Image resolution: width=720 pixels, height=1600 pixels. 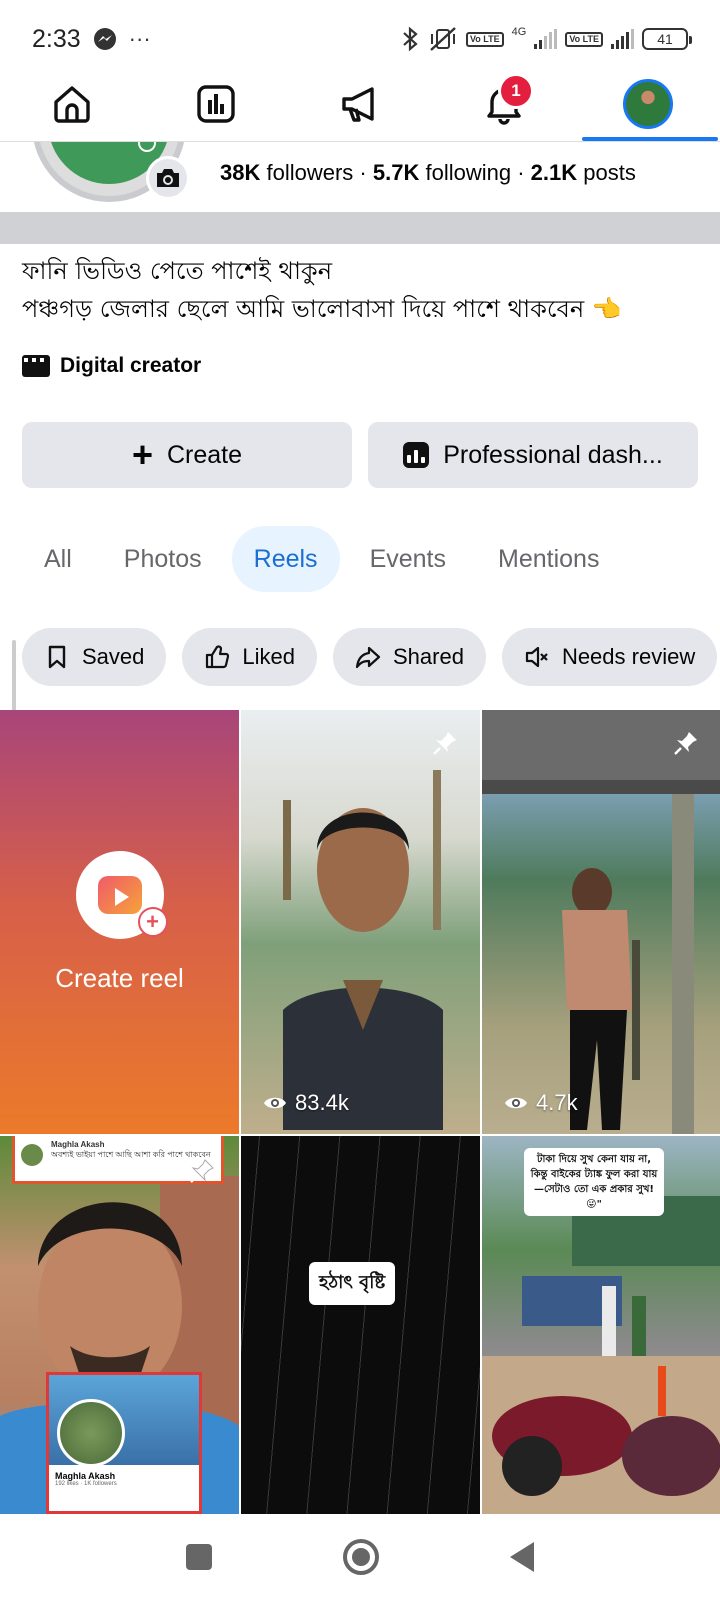 What do you see at coordinates (628, 656) in the screenshot?
I see `chip-needs-review-label: Needs review` at bounding box center [628, 656].